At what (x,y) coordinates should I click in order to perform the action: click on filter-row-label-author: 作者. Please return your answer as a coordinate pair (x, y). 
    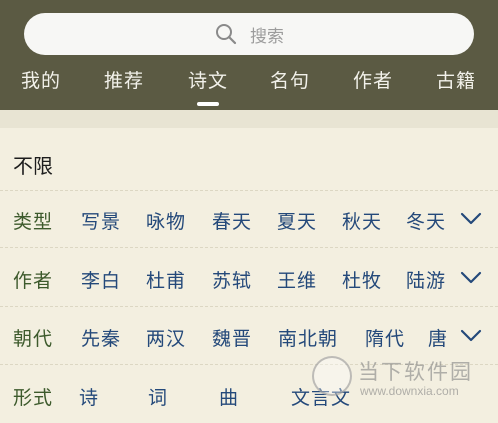
    Looking at the image, I should click on (33, 281).